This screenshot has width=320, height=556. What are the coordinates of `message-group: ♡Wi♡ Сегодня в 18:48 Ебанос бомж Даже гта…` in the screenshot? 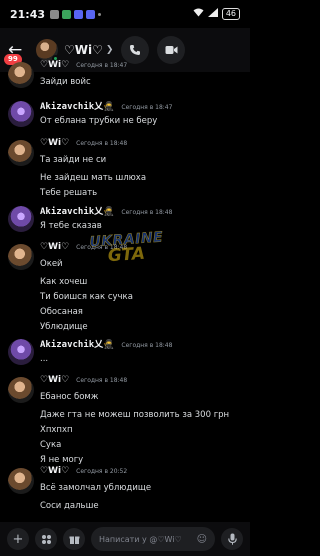 It's located at (125, 421).